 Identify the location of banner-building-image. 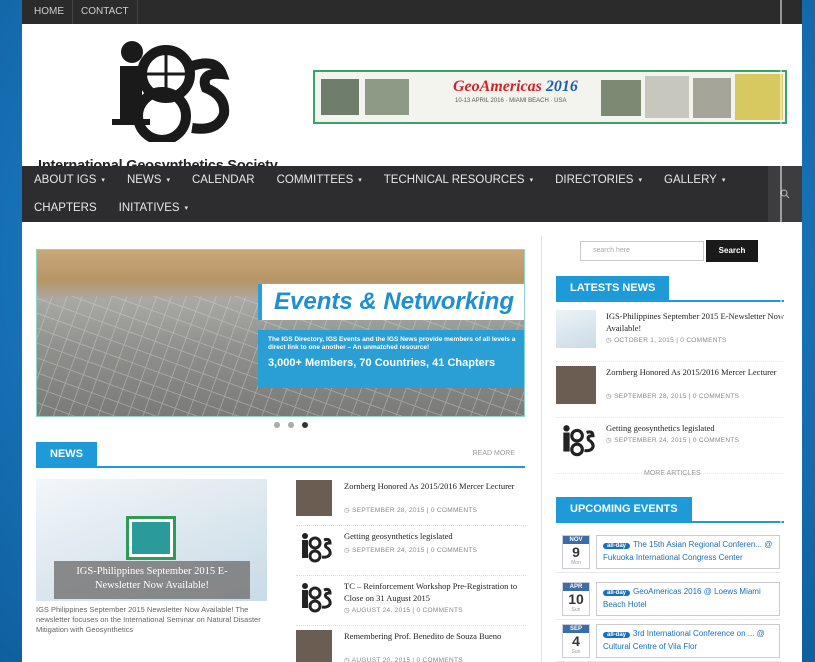
(387, 97).